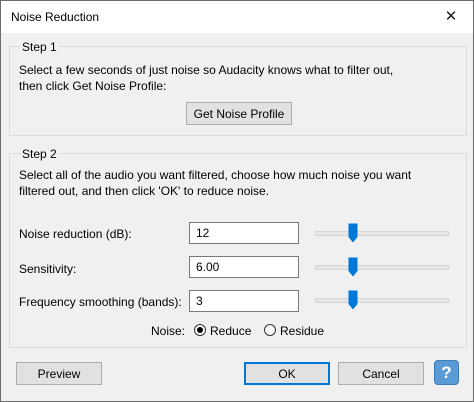 Image resolution: width=474 pixels, height=402 pixels. Describe the element at coordinates (287, 373) in the screenshot. I see `ok-button: OK` at that location.